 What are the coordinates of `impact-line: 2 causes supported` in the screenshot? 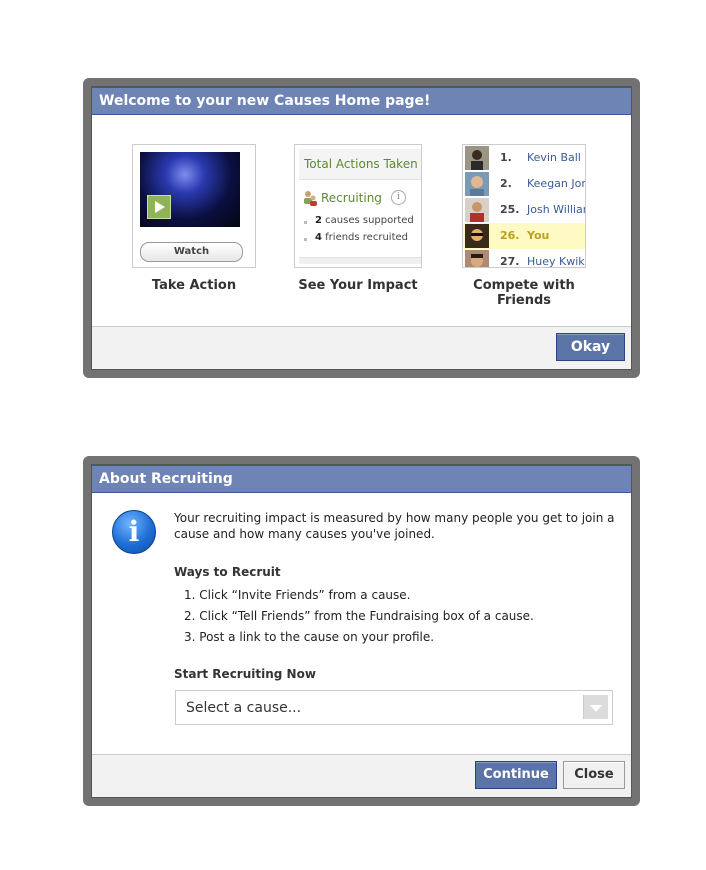 It's located at (359, 220).